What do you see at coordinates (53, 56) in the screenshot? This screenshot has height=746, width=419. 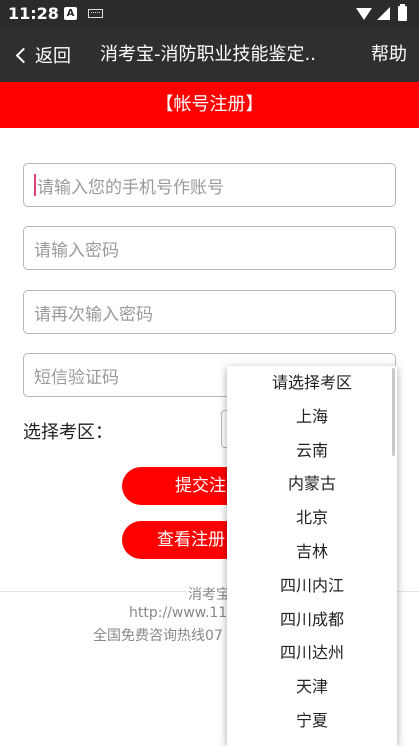 I see `back-label: 返回` at bounding box center [53, 56].